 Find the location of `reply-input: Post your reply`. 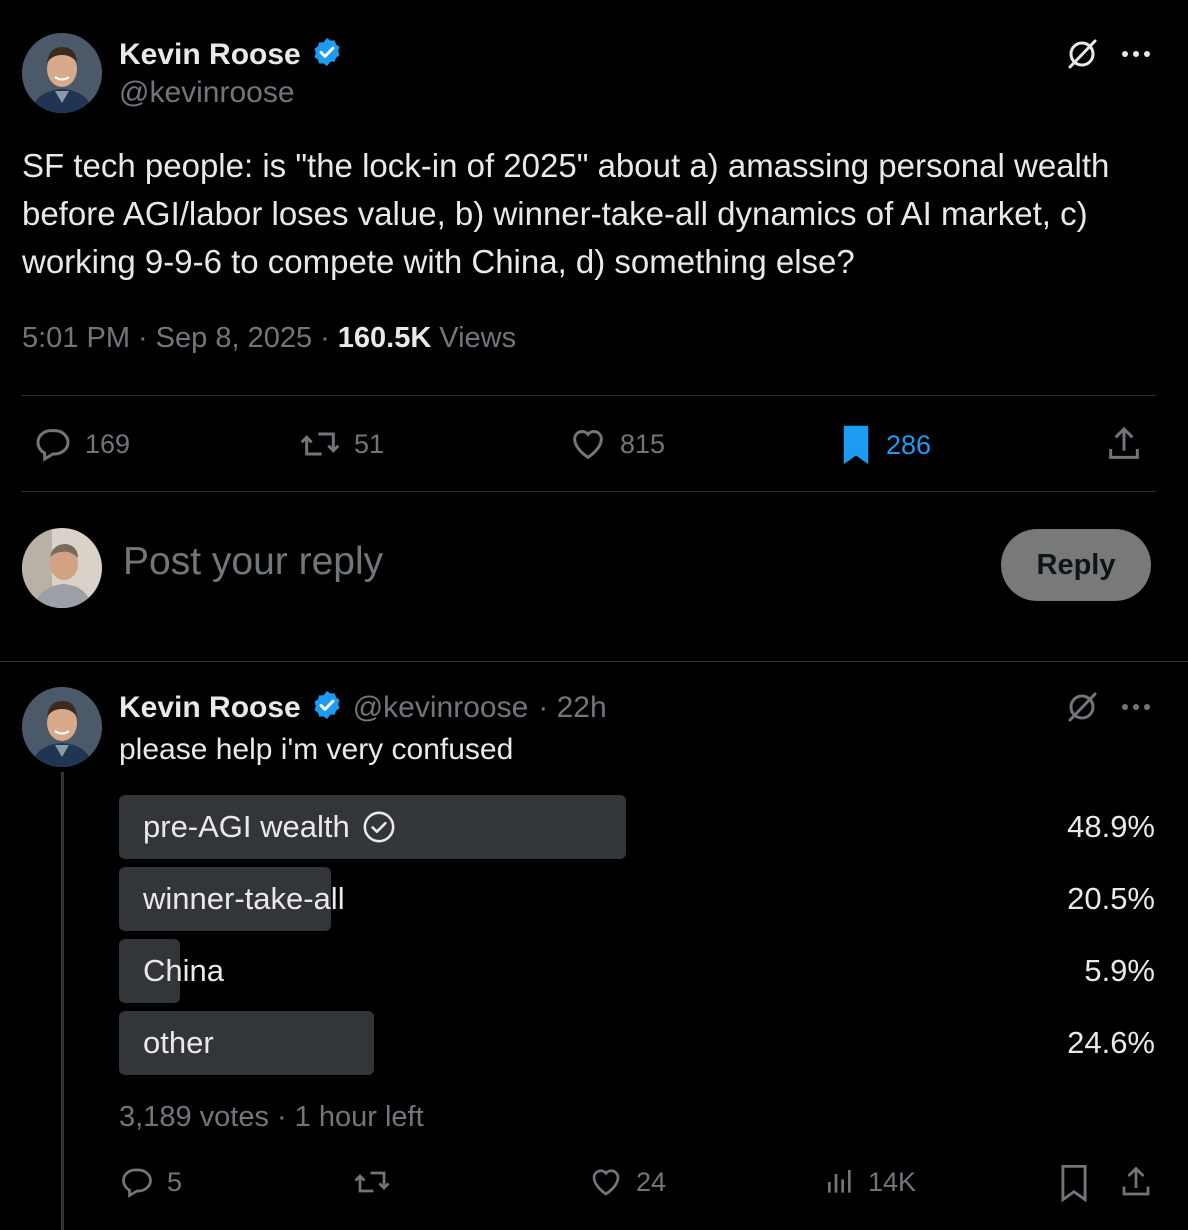

reply-input: Post your reply is located at coordinates (253, 562).